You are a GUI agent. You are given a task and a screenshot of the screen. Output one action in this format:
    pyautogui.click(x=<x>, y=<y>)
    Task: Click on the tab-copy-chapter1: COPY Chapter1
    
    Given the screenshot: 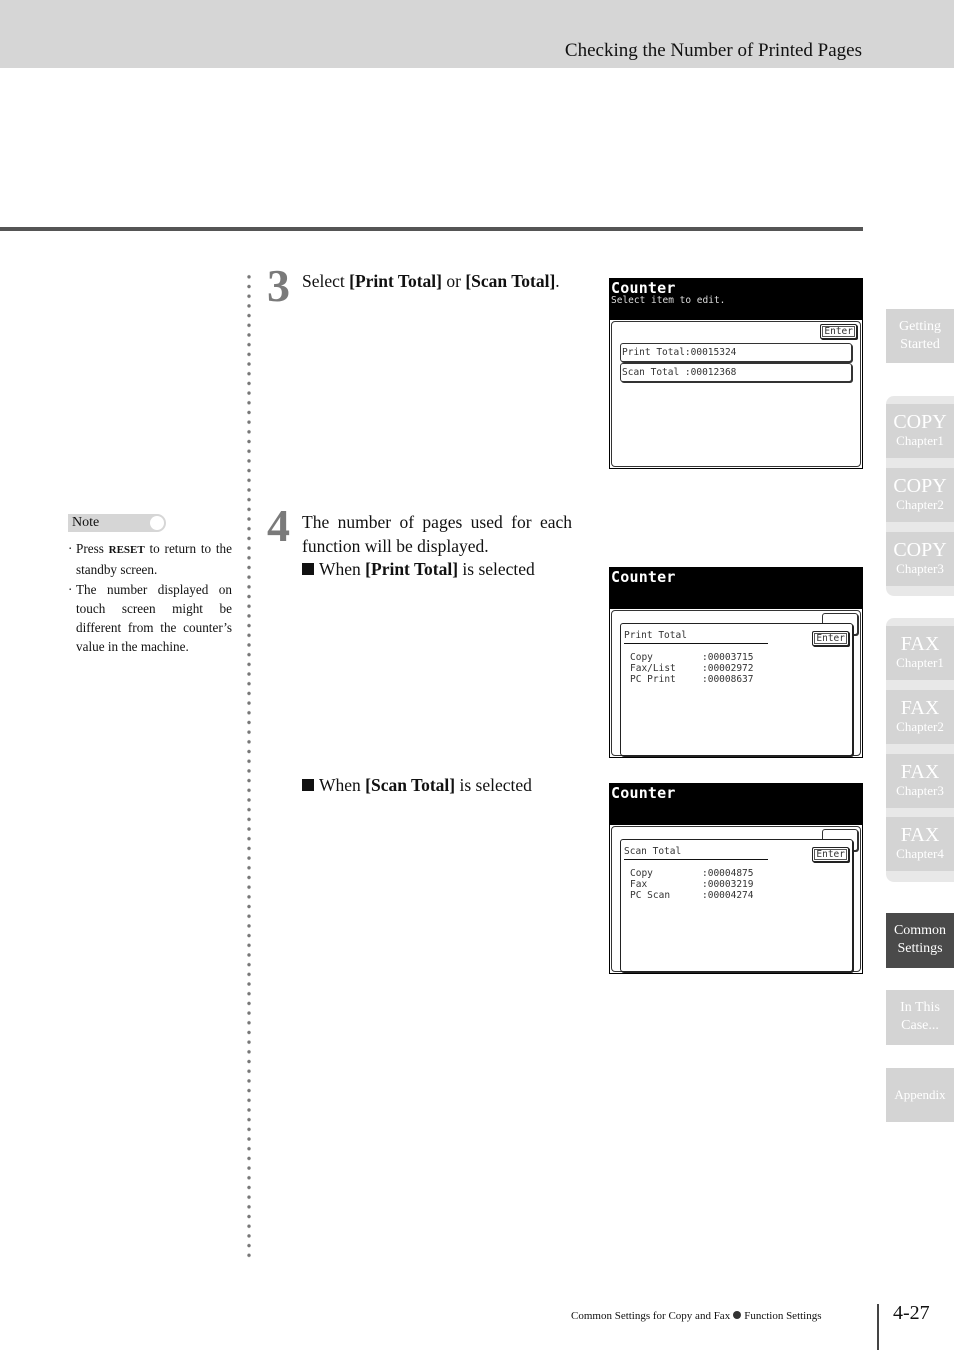 What is the action you would take?
    pyautogui.click(x=920, y=431)
    